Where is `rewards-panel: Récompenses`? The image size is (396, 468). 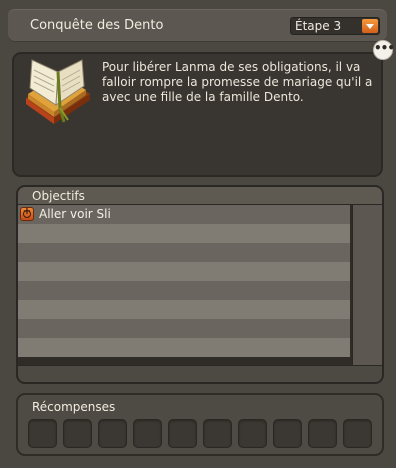 rewards-panel: Récompenses is located at coordinates (200, 424).